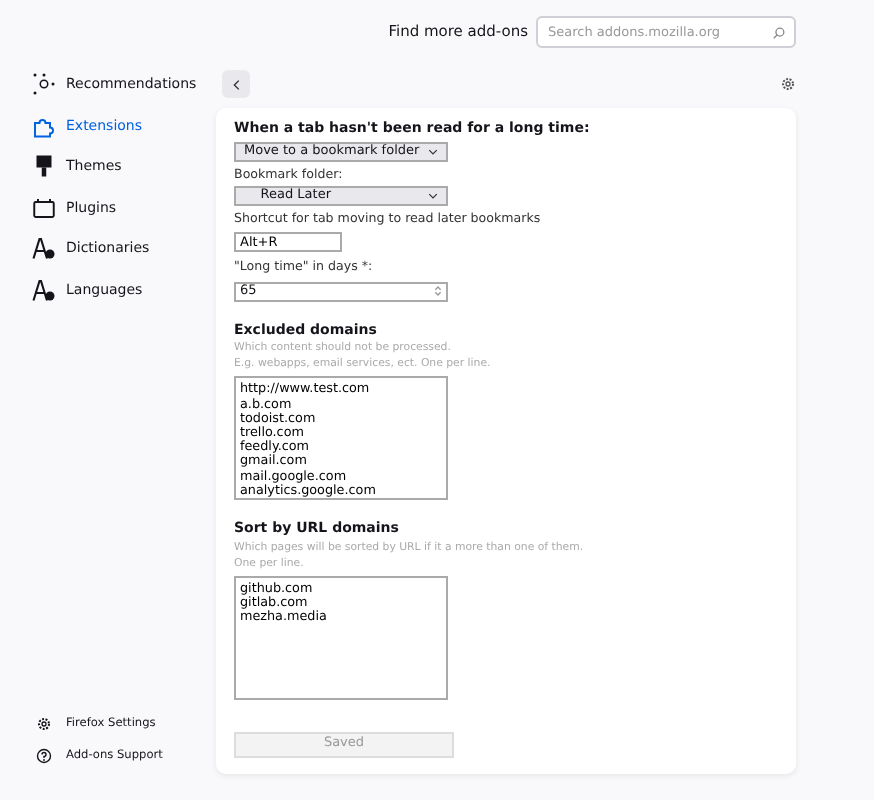 Image resolution: width=874 pixels, height=800 pixels. I want to click on brush-icon, so click(44, 166).